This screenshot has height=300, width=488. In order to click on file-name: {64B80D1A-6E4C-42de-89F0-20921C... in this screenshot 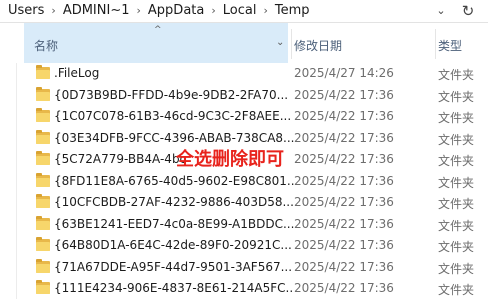, I will do `click(173, 245)`.